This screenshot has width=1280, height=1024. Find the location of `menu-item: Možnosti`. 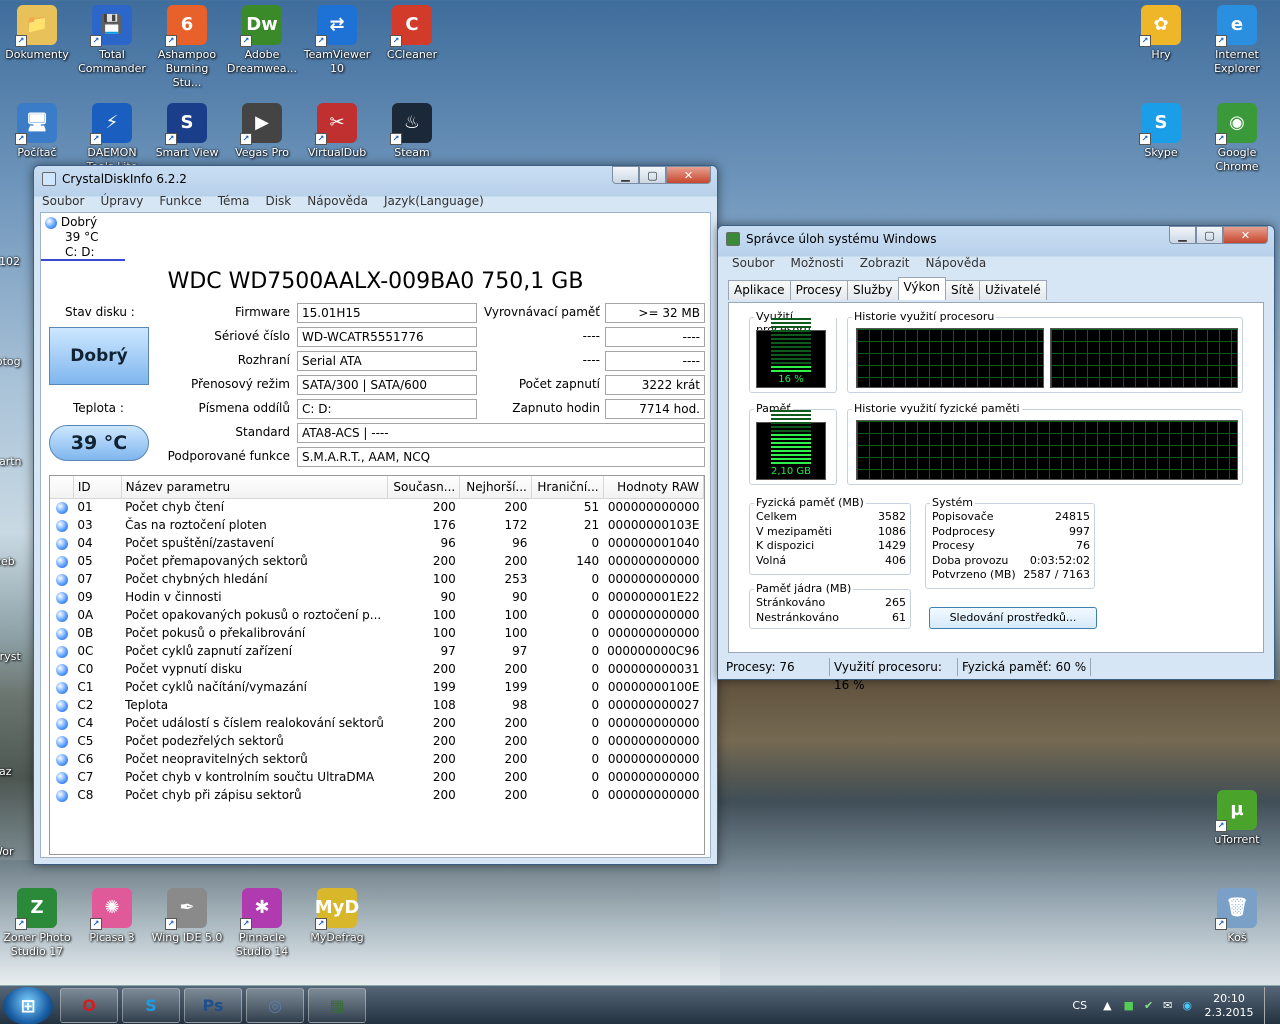

menu-item: Možnosti is located at coordinates (816, 263).